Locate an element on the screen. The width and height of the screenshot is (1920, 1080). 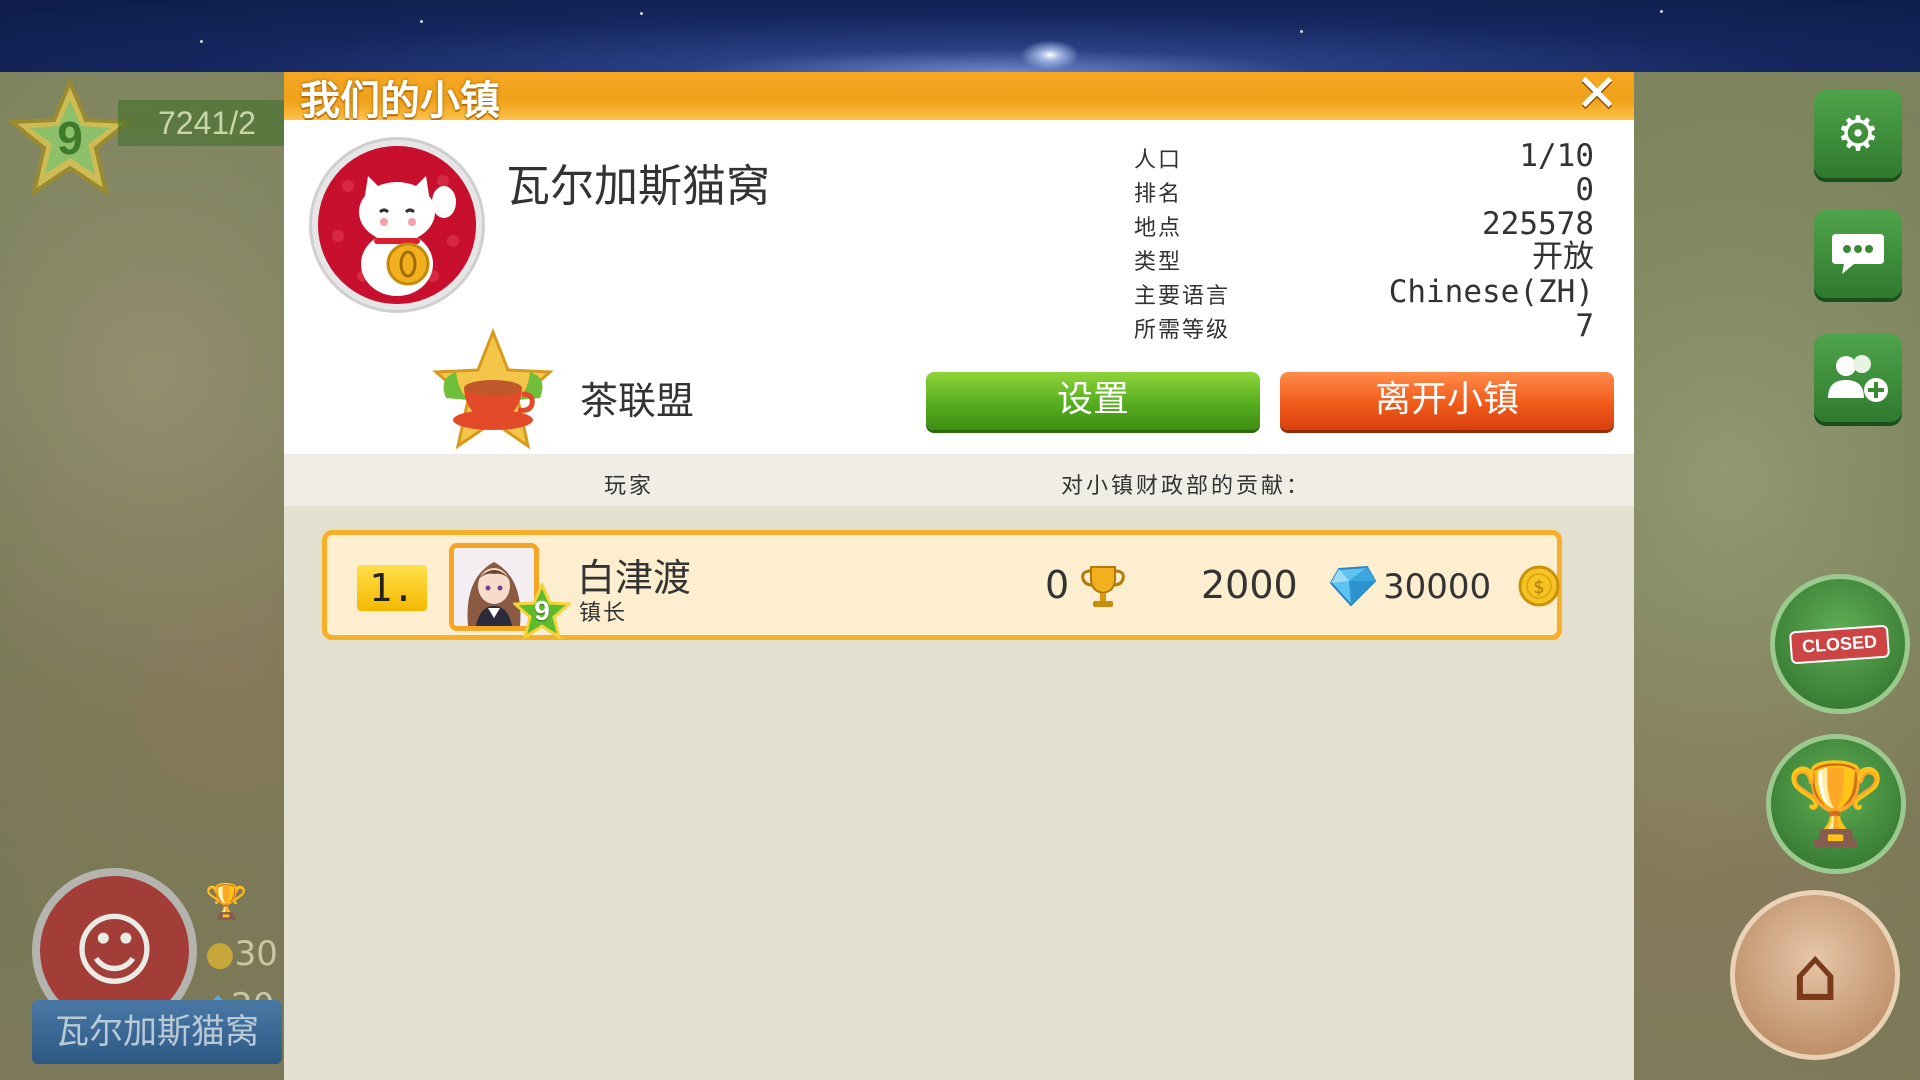
stat-row-rank: 排名 0 is located at coordinates (1369, 190).